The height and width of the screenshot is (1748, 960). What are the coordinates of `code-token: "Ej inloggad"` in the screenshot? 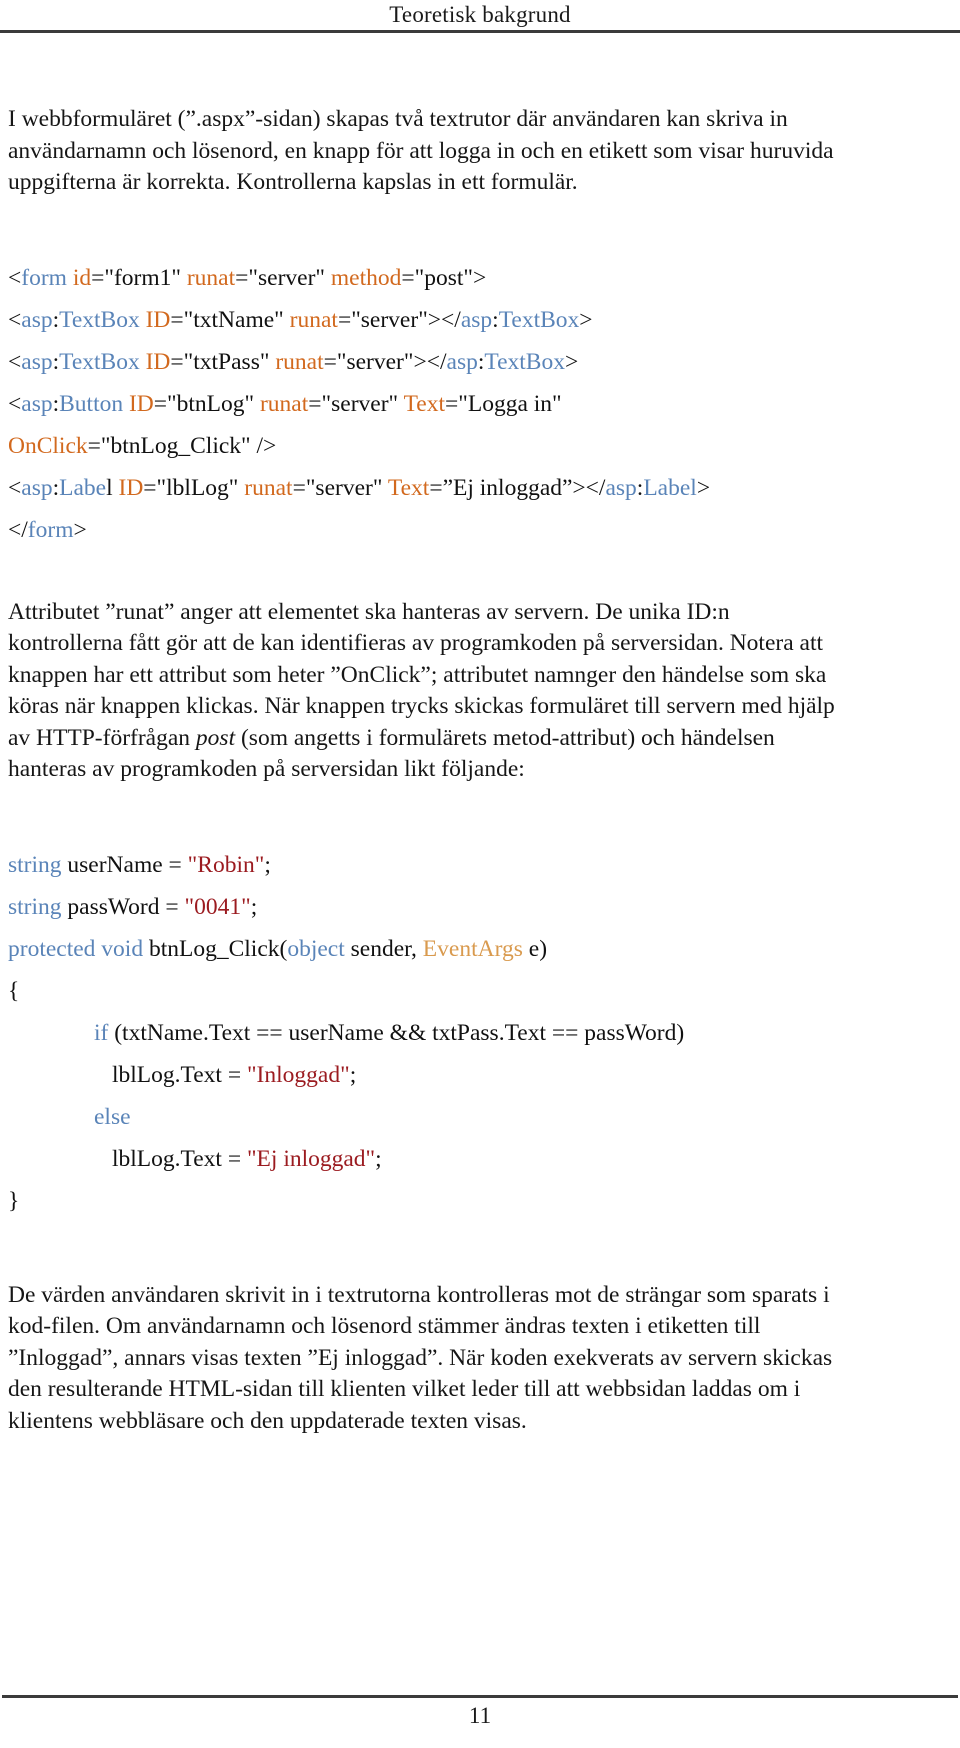 It's located at (311, 1158).